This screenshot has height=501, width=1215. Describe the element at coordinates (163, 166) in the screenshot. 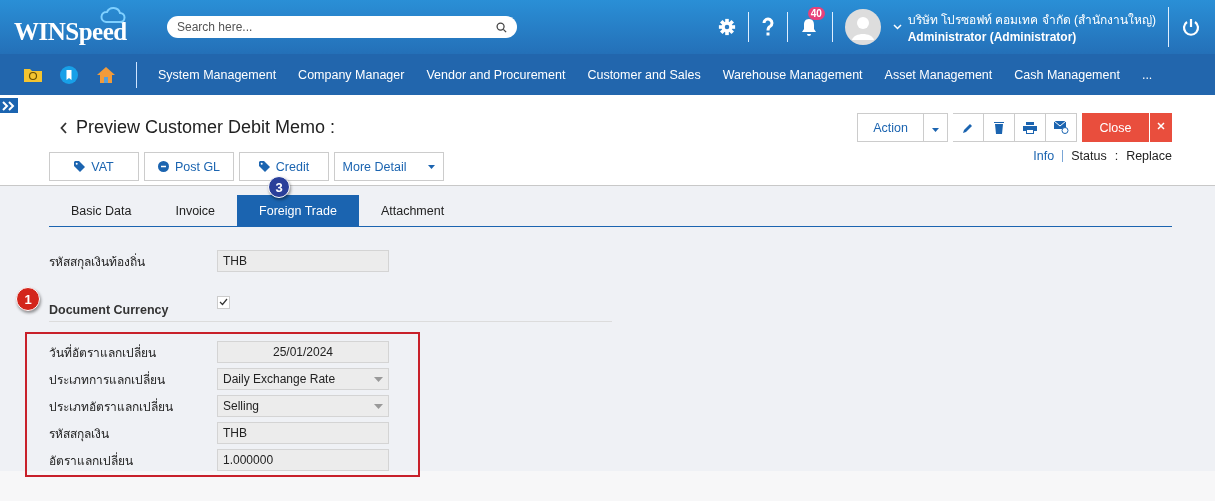

I see `circle-icon` at that location.